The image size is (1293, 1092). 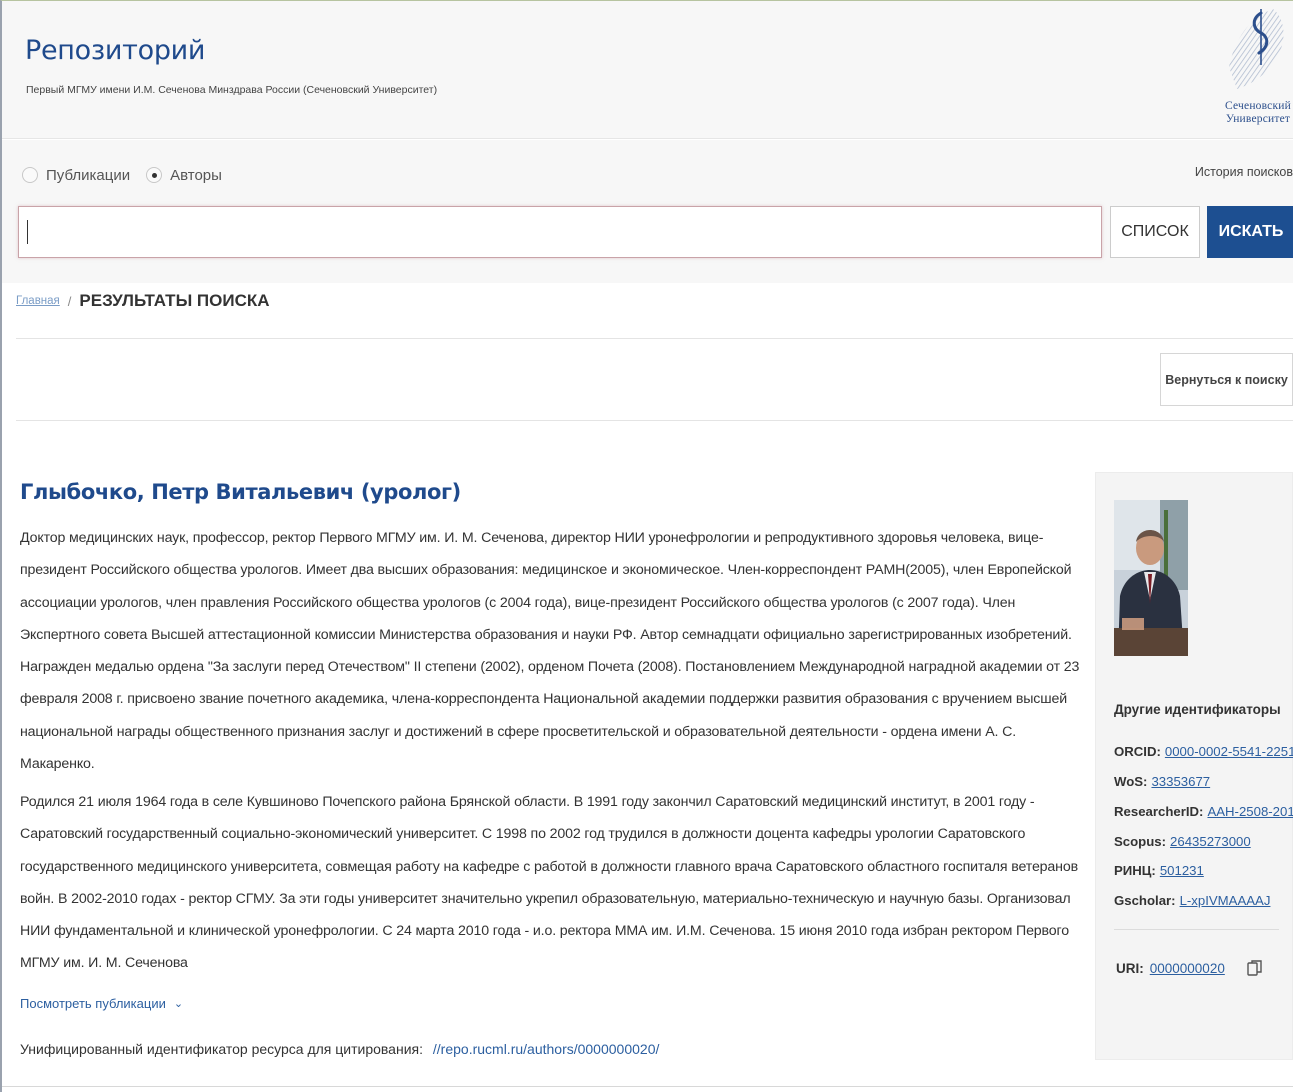 What do you see at coordinates (1145, 900) in the screenshot?
I see `identifier-key: Gscholar:` at bounding box center [1145, 900].